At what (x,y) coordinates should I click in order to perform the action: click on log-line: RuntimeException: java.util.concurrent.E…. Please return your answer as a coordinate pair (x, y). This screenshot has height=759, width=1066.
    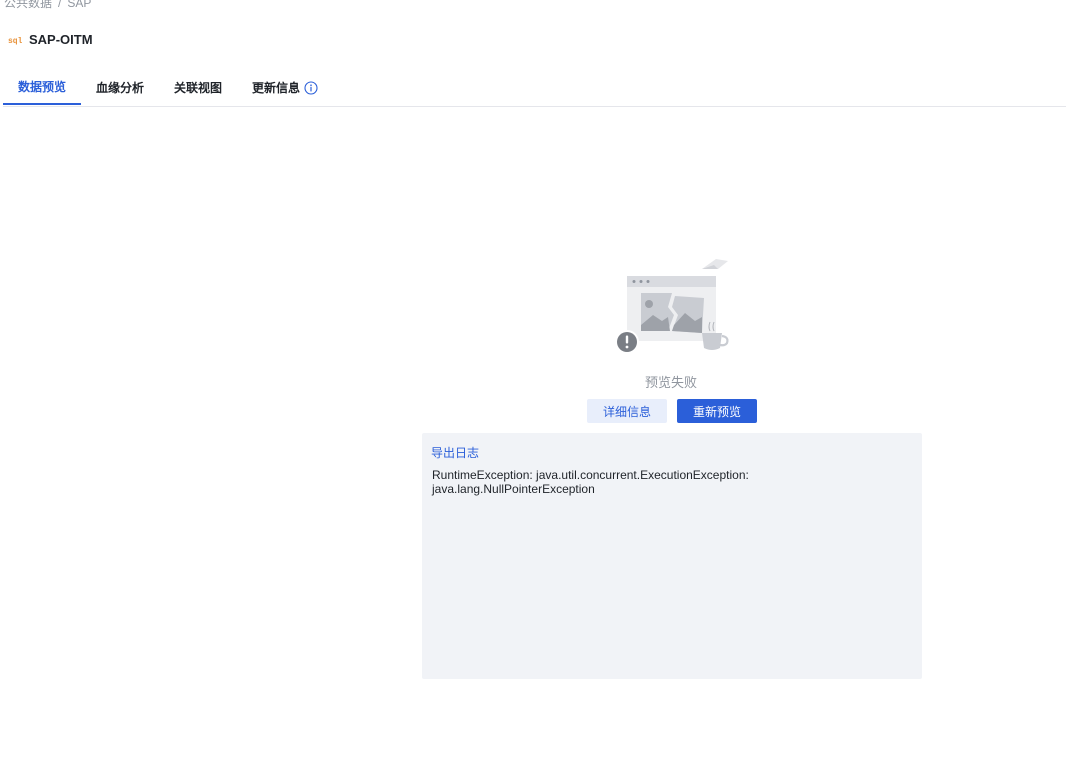
    Looking at the image, I should click on (590, 475).